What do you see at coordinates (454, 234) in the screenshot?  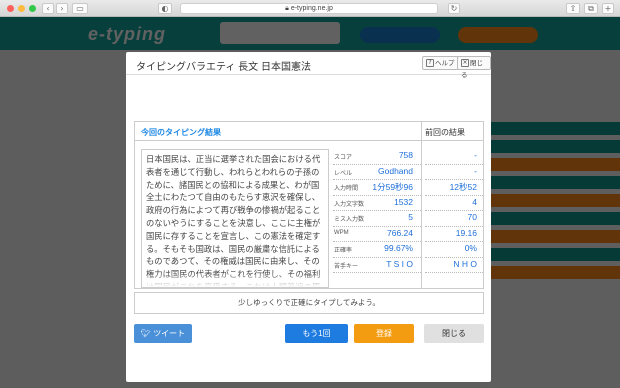 I see `prev-stat-row: 19.16` at bounding box center [454, 234].